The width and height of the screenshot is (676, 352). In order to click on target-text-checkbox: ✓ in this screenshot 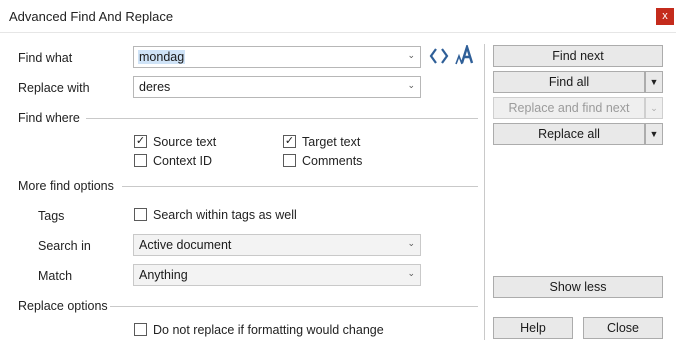, I will do `click(289, 141)`.